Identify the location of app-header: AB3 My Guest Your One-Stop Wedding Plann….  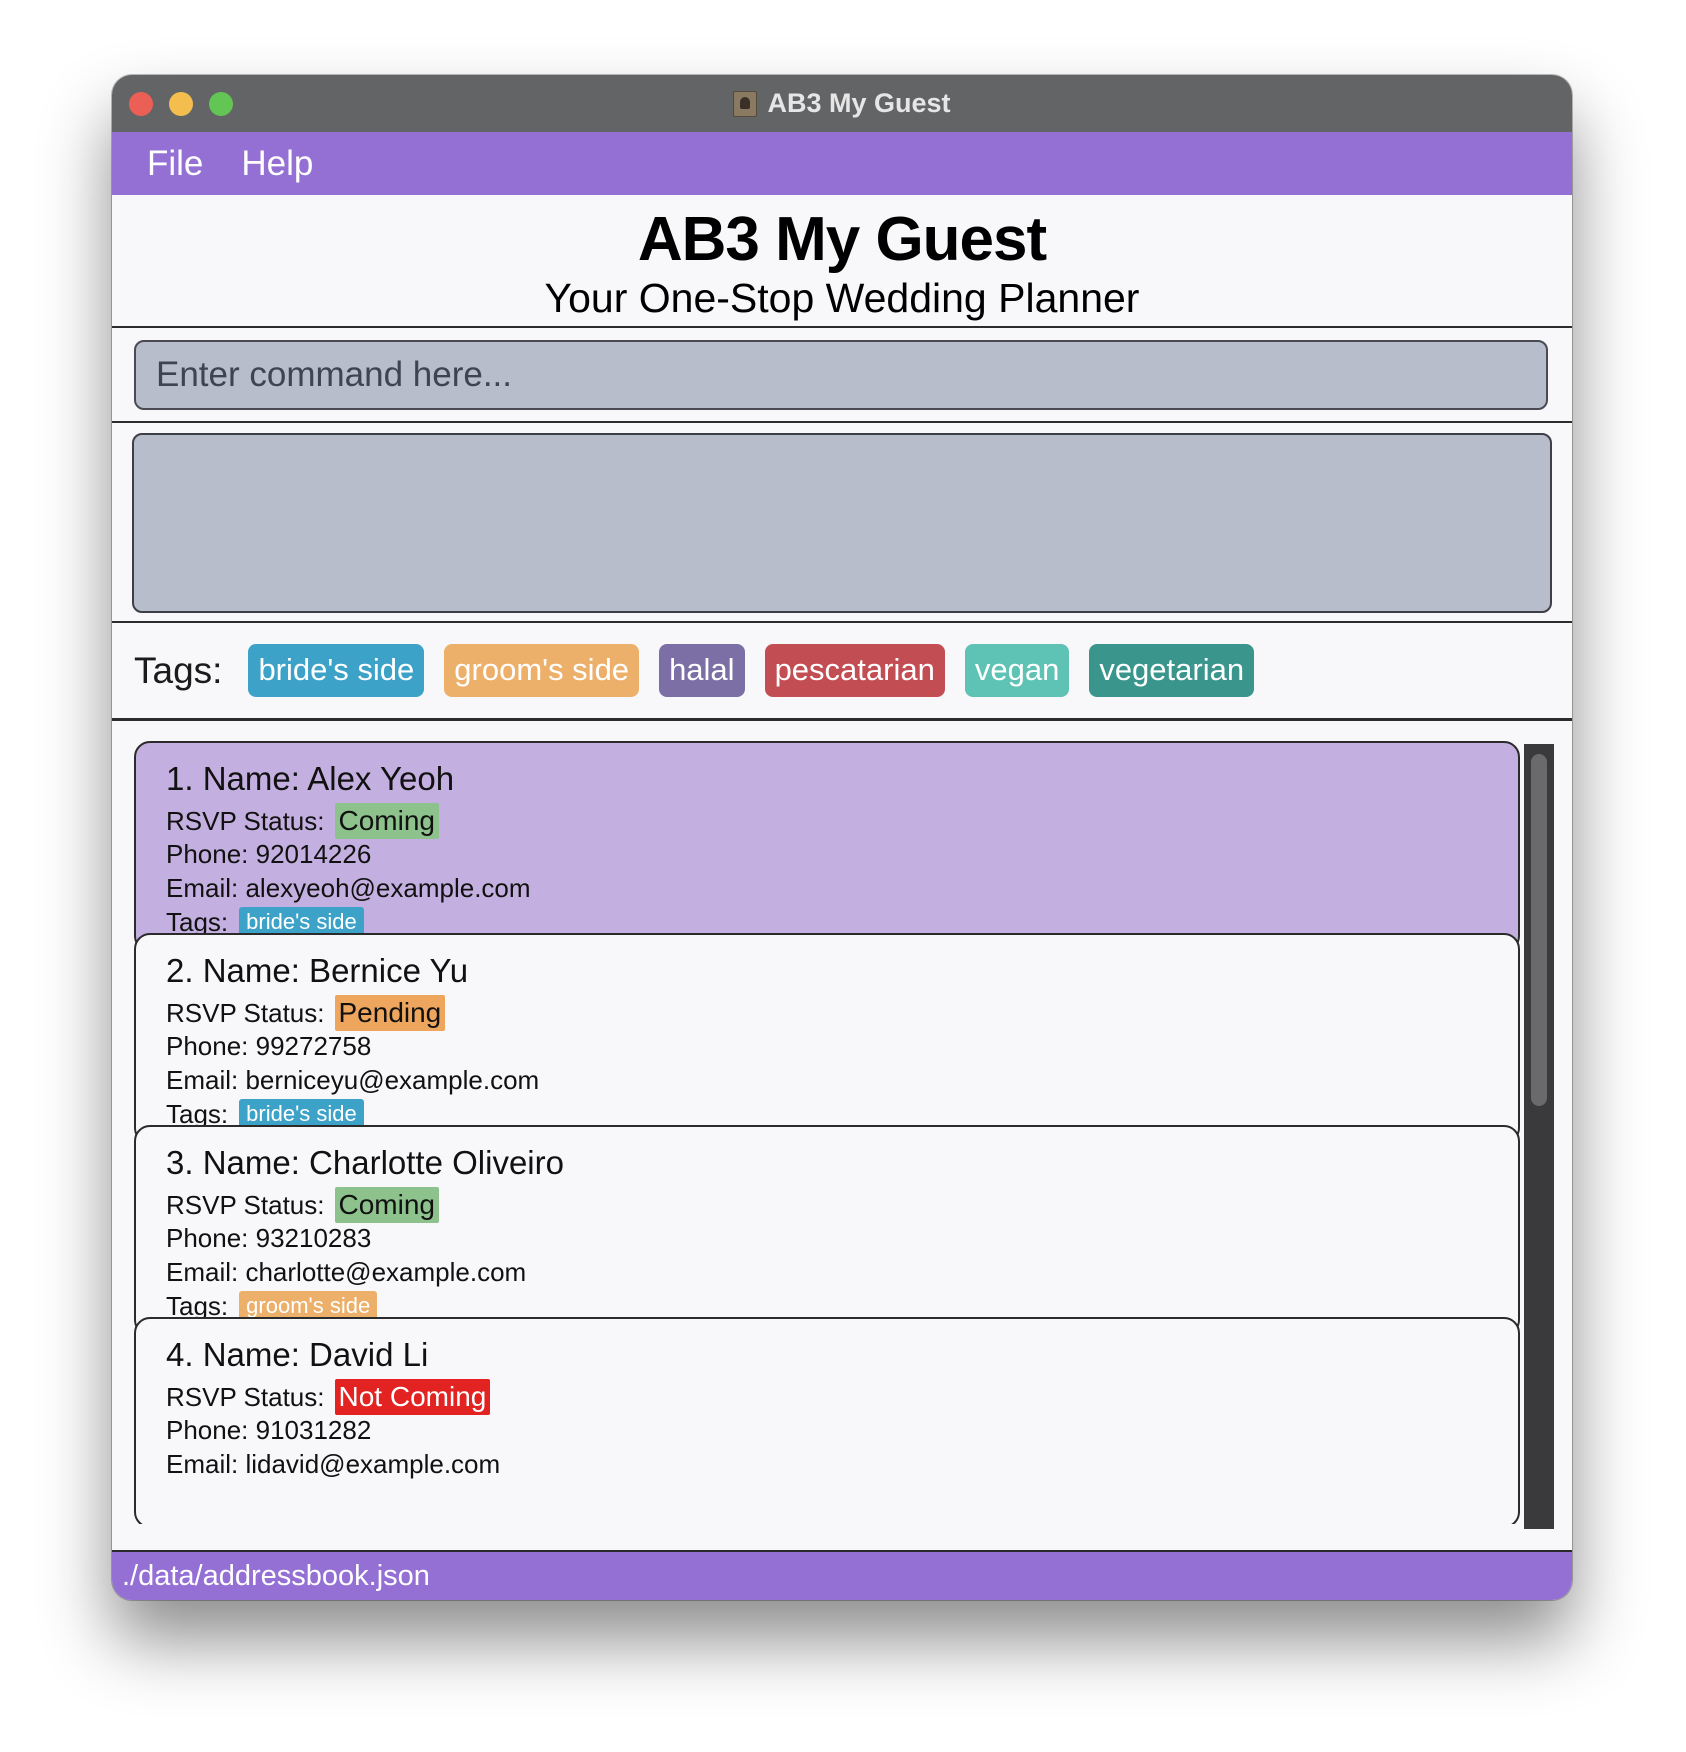
(842, 261).